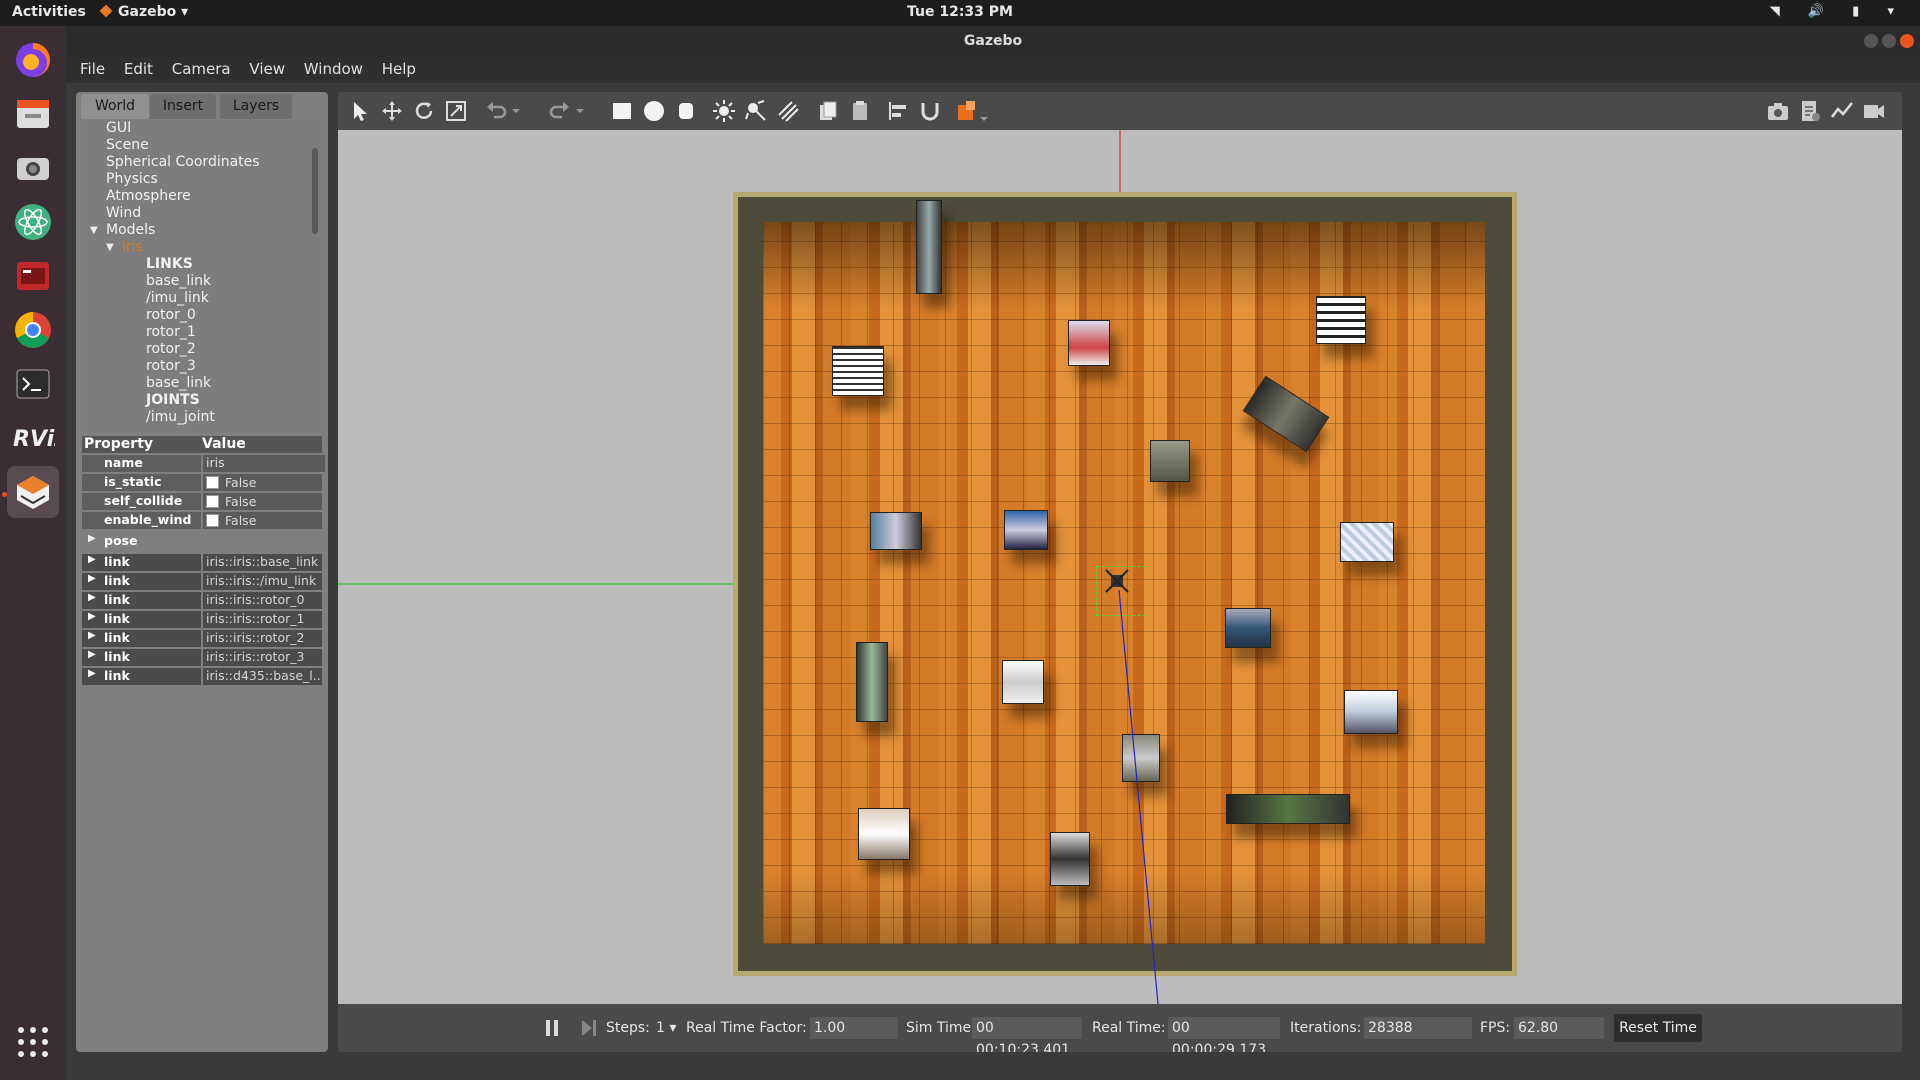  Describe the element at coordinates (898, 111) in the screenshot. I see `align-icon` at that location.